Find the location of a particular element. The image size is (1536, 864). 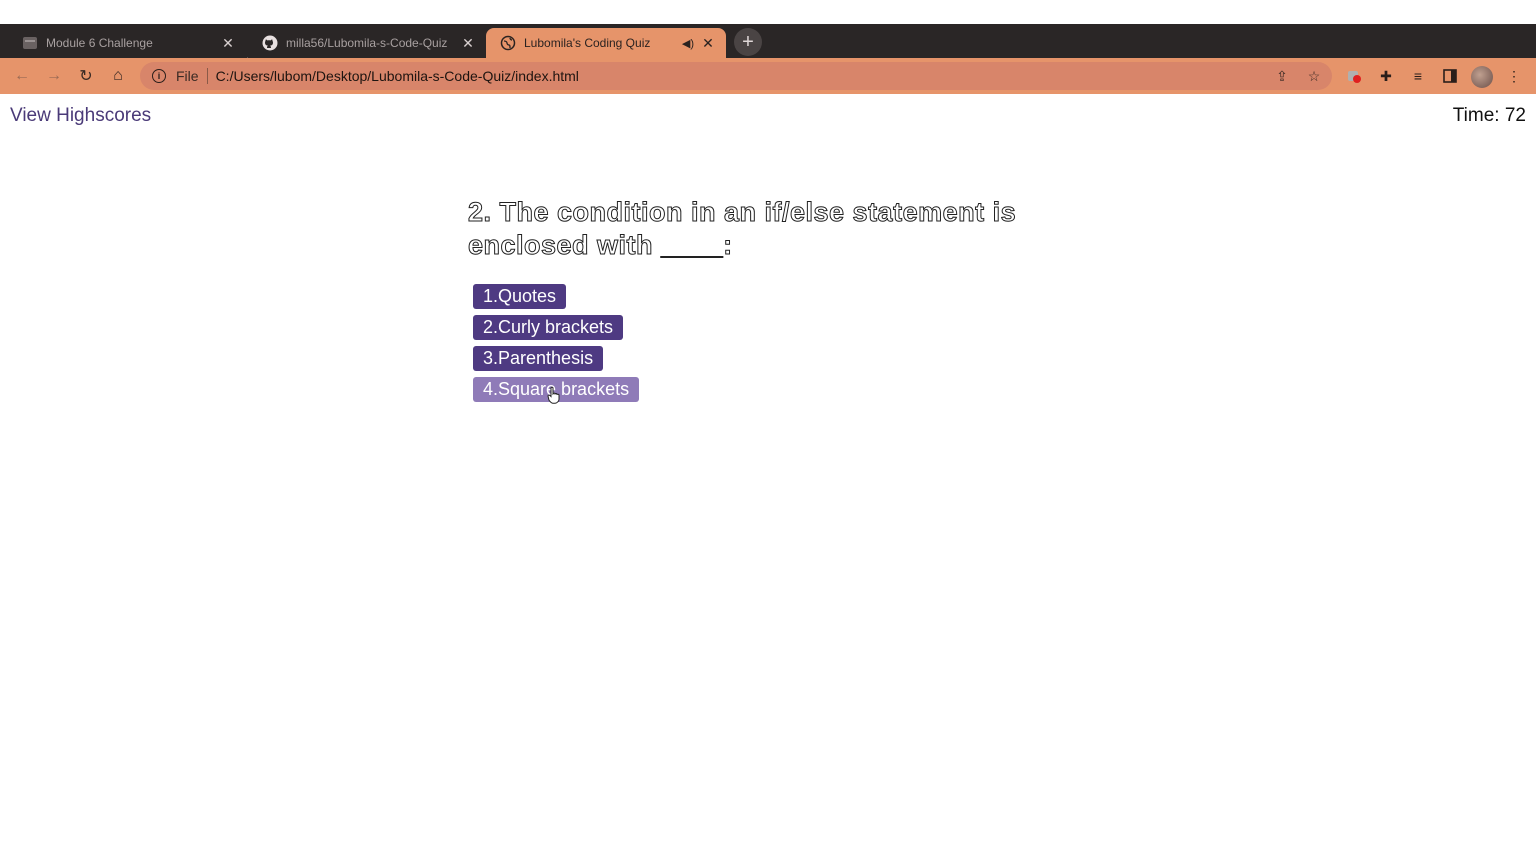

tab-label: milla56/Lubomila-s-Code-Quiz is located at coordinates (367, 43).